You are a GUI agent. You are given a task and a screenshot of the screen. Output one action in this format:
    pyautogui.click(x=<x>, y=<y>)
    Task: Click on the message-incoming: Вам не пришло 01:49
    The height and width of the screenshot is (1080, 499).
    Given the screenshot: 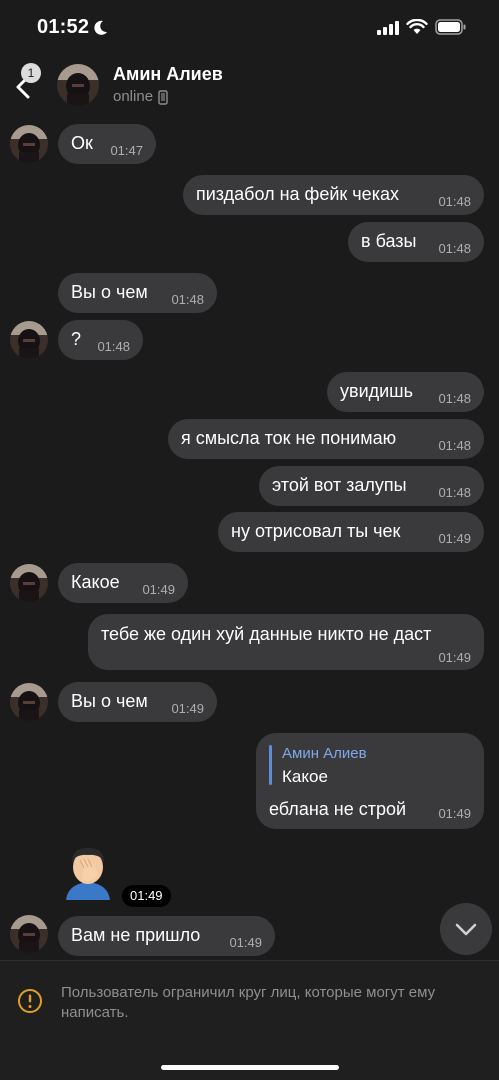 What is the action you would take?
    pyautogui.click(x=166, y=936)
    